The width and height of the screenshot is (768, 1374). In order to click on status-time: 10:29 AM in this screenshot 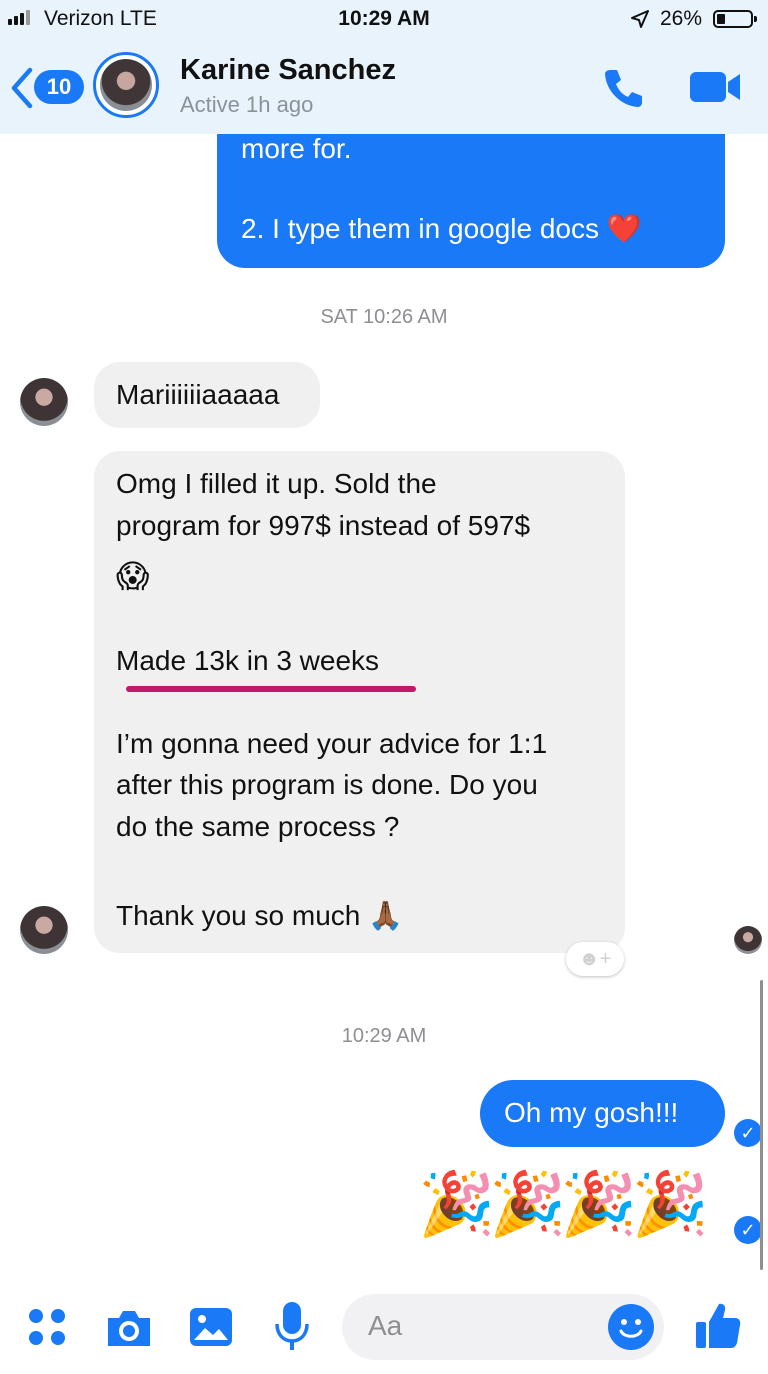, I will do `click(384, 18)`.